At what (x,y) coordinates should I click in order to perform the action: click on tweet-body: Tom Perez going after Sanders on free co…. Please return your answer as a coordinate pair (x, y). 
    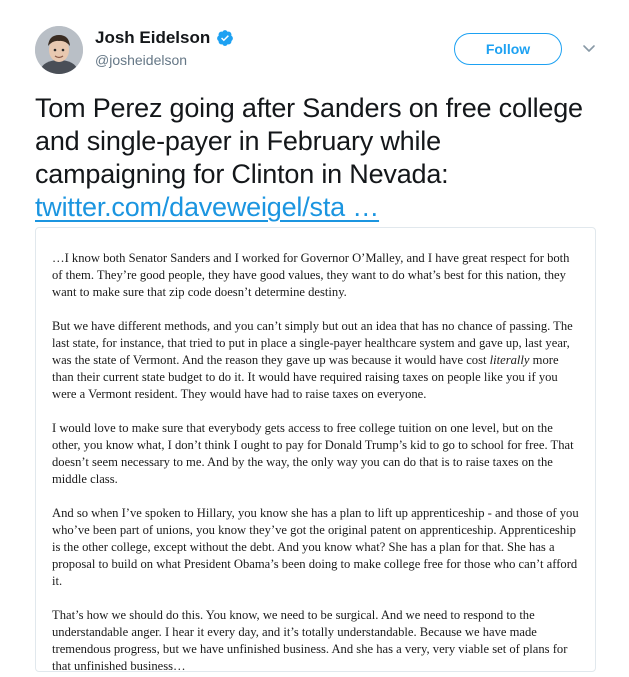
    Looking at the image, I should click on (309, 141).